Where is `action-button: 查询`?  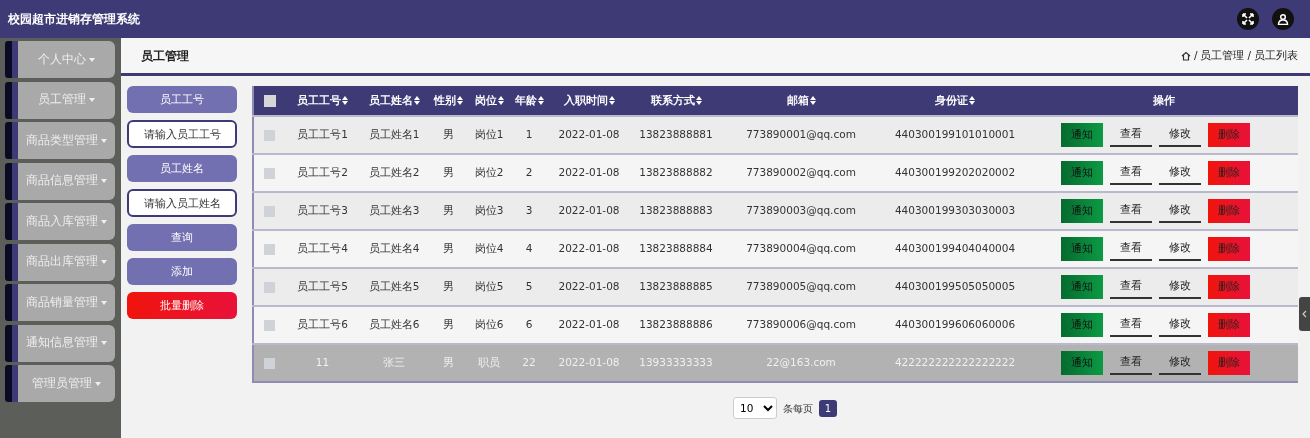 action-button: 查询 is located at coordinates (182, 237).